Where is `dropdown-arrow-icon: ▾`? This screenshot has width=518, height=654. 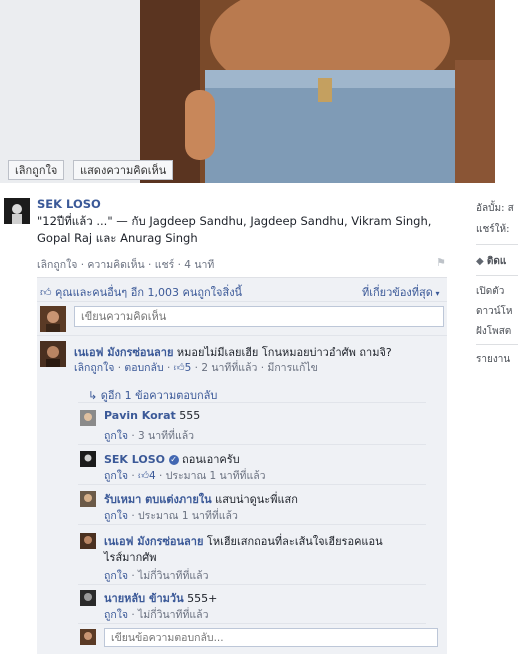
dropdown-arrow-icon: ▾ is located at coordinates (436, 293).